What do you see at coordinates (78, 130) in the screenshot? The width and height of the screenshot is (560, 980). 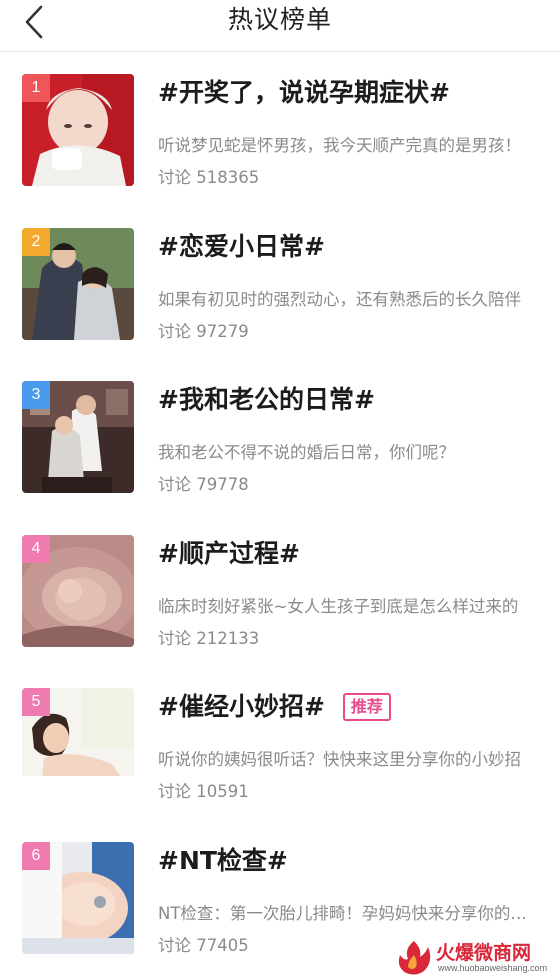 I see `topic-thumbnail: 1` at bounding box center [78, 130].